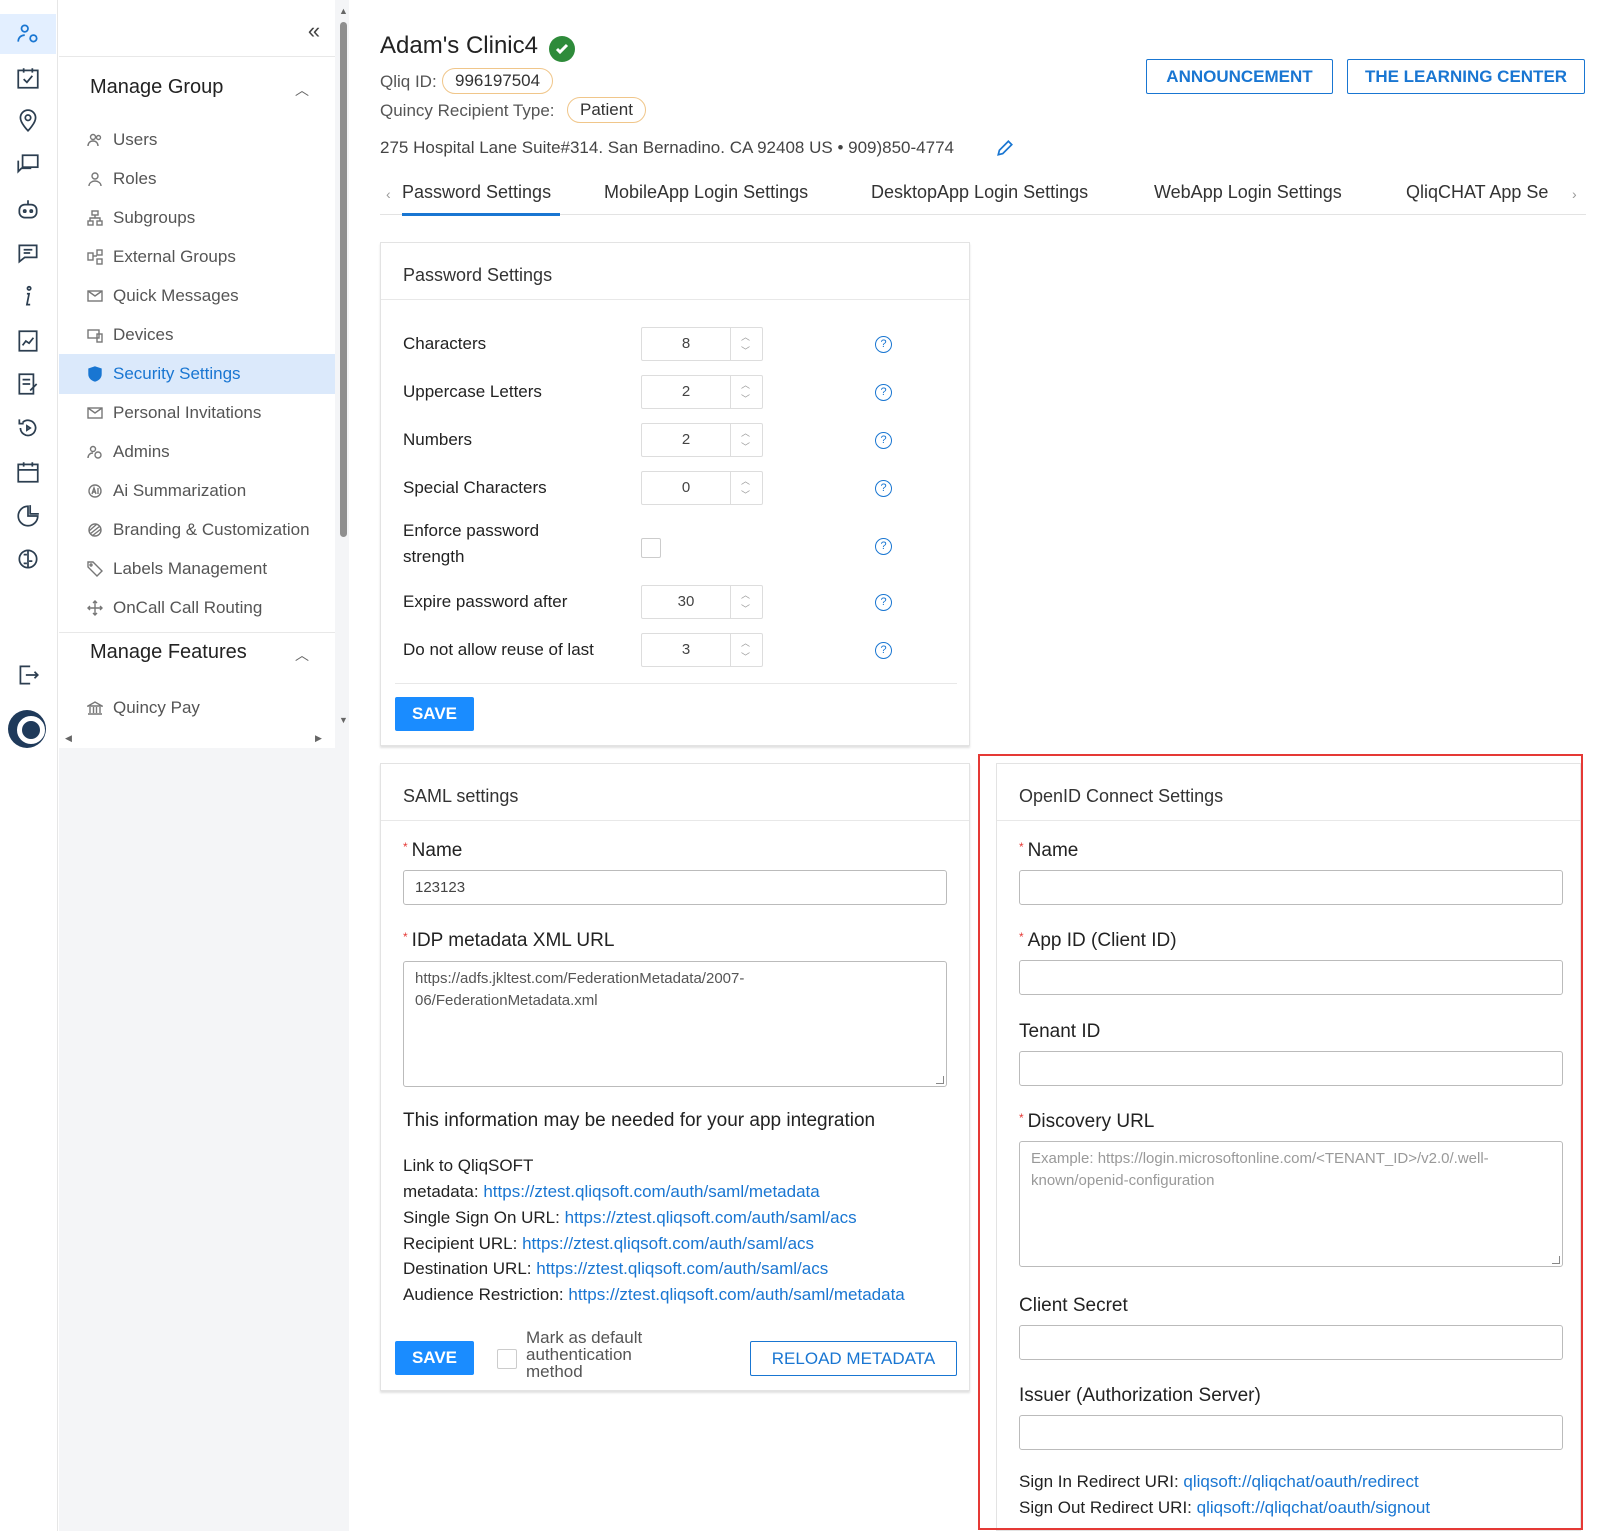 This screenshot has height=1531, width=1600. Describe the element at coordinates (507, 1359) in the screenshot. I see `default-auth-checkbox` at that location.